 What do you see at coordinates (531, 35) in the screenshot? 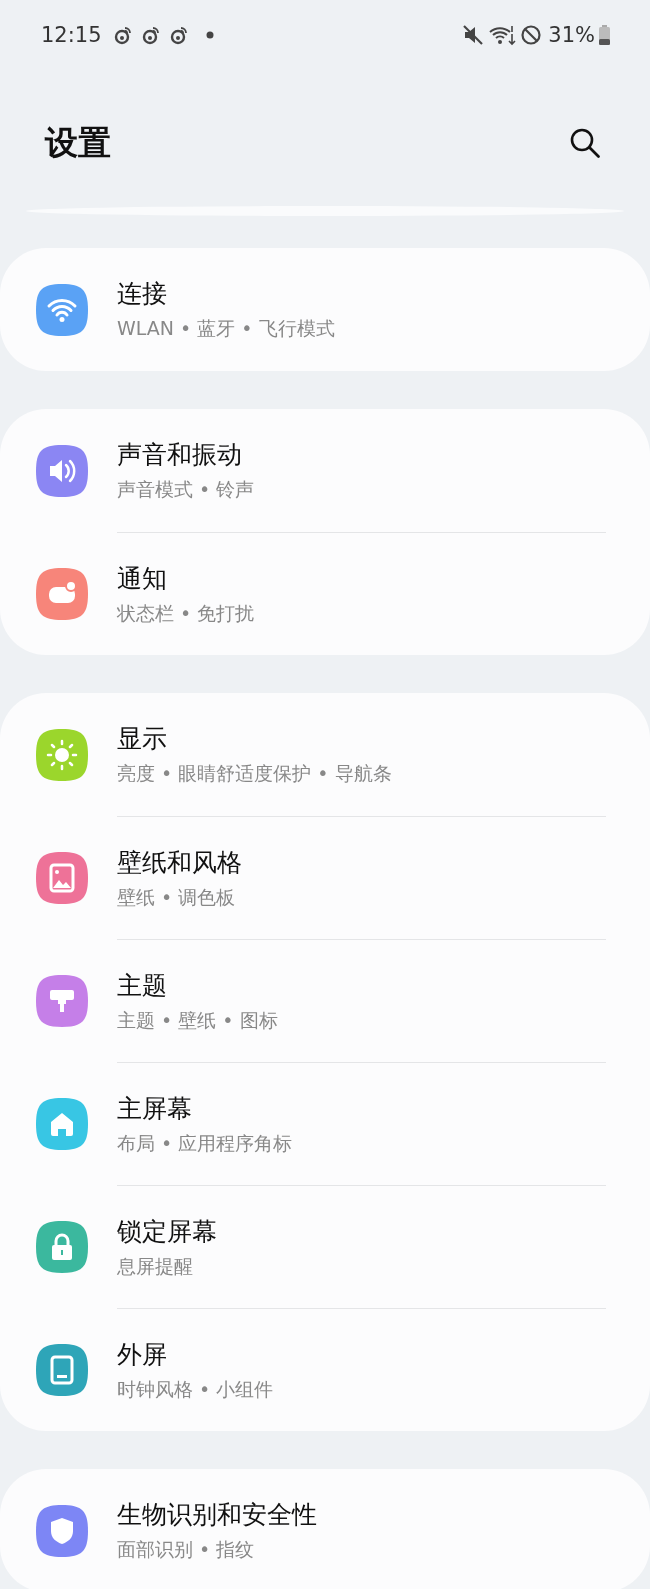
I see `do-not-disturb-icon` at bounding box center [531, 35].